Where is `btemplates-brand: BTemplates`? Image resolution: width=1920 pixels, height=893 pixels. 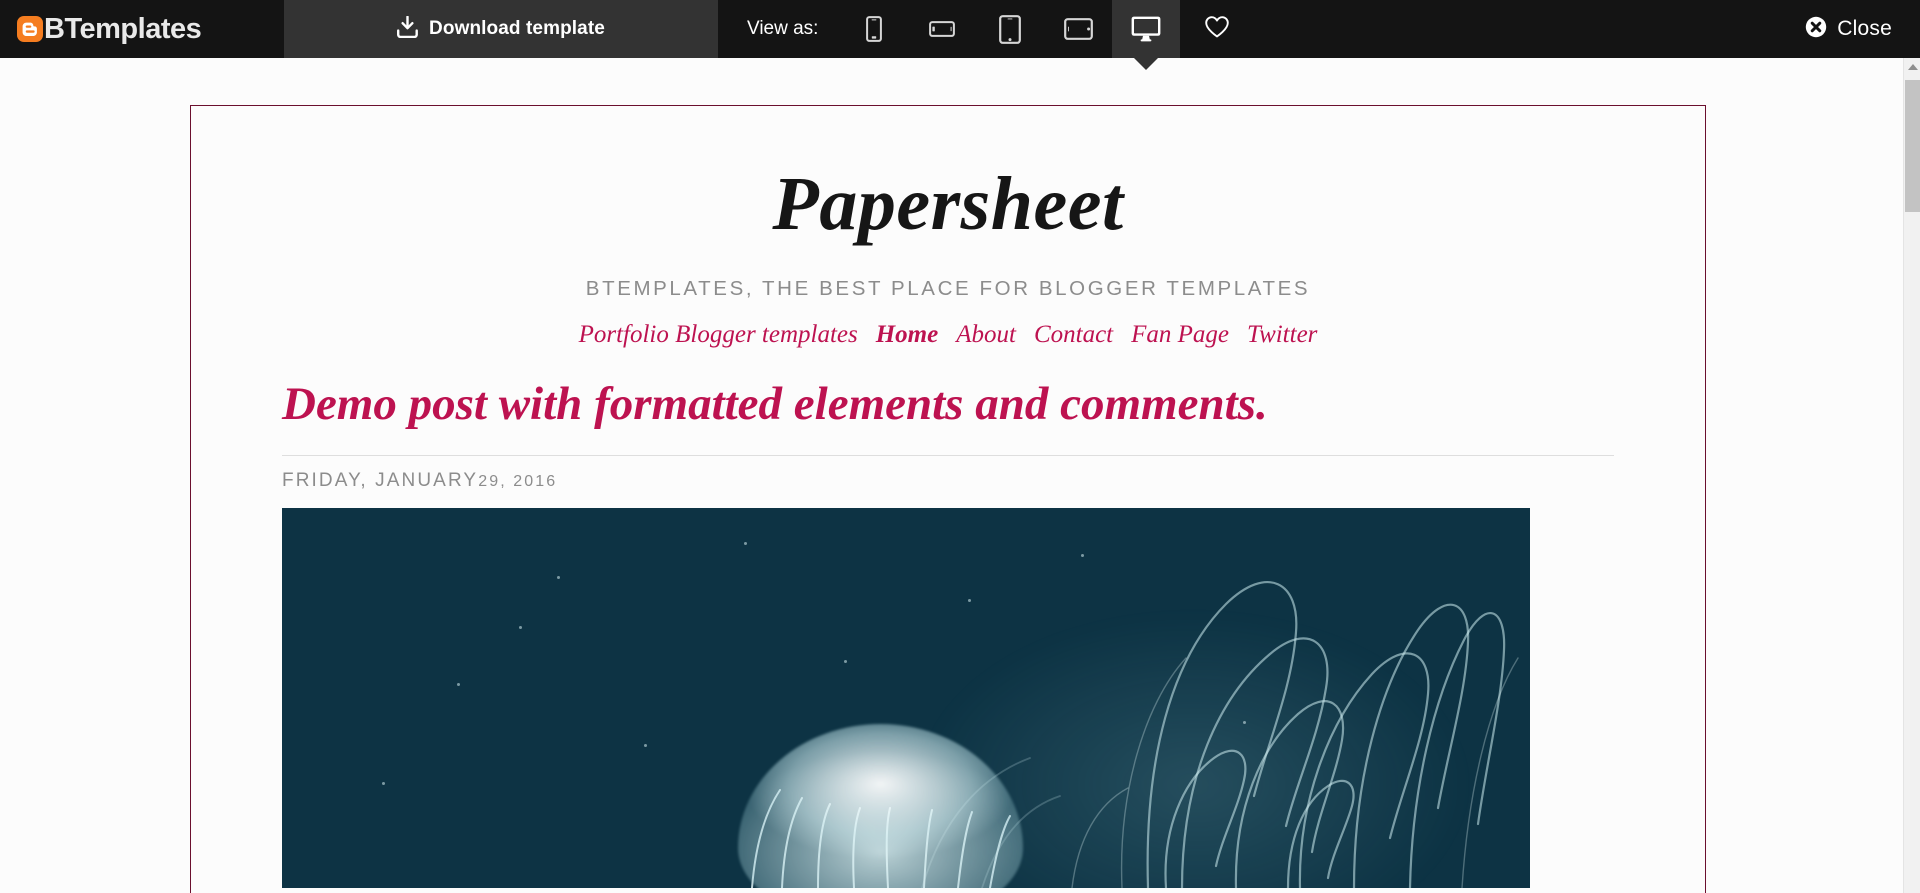
btemplates-brand: BTemplates is located at coordinates (142, 29).